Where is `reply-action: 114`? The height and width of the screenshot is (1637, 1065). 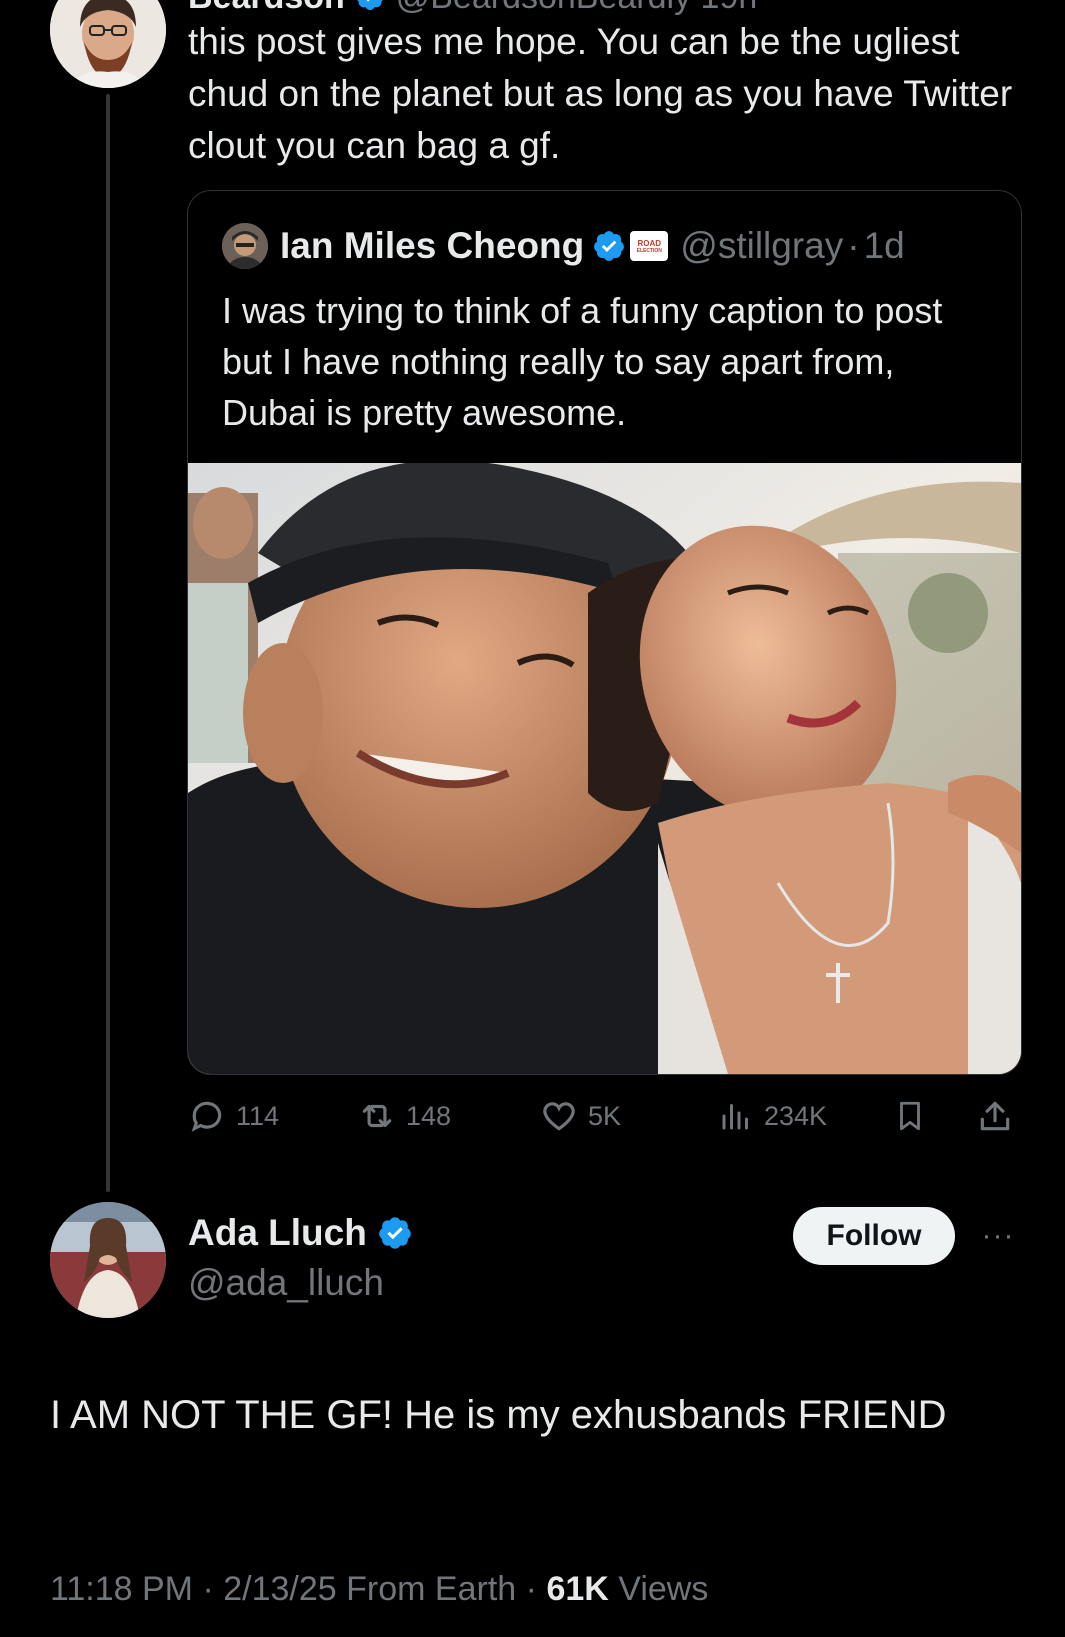
reply-action: 114 is located at coordinates (233, 1116).